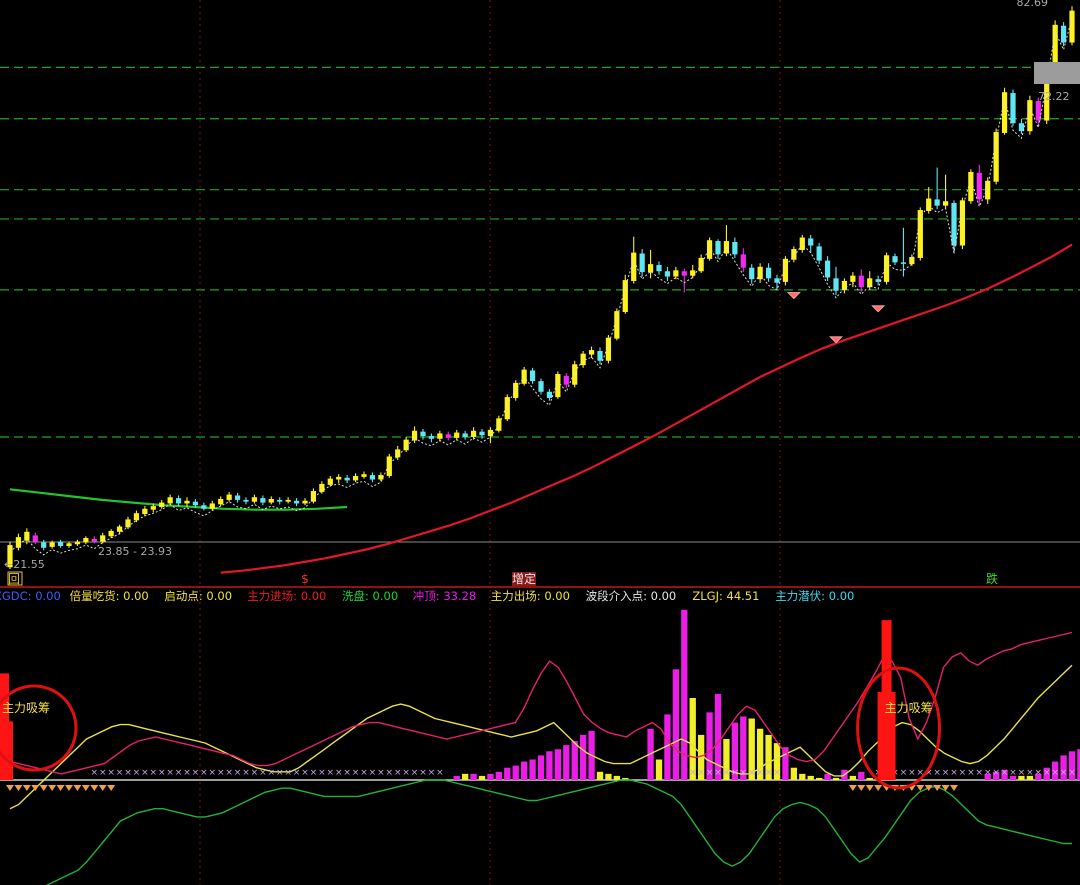  What do you see at coordinates (558, 832) in the screenshot?
I see `indicator-green-line` at bounding box center [558, 832].